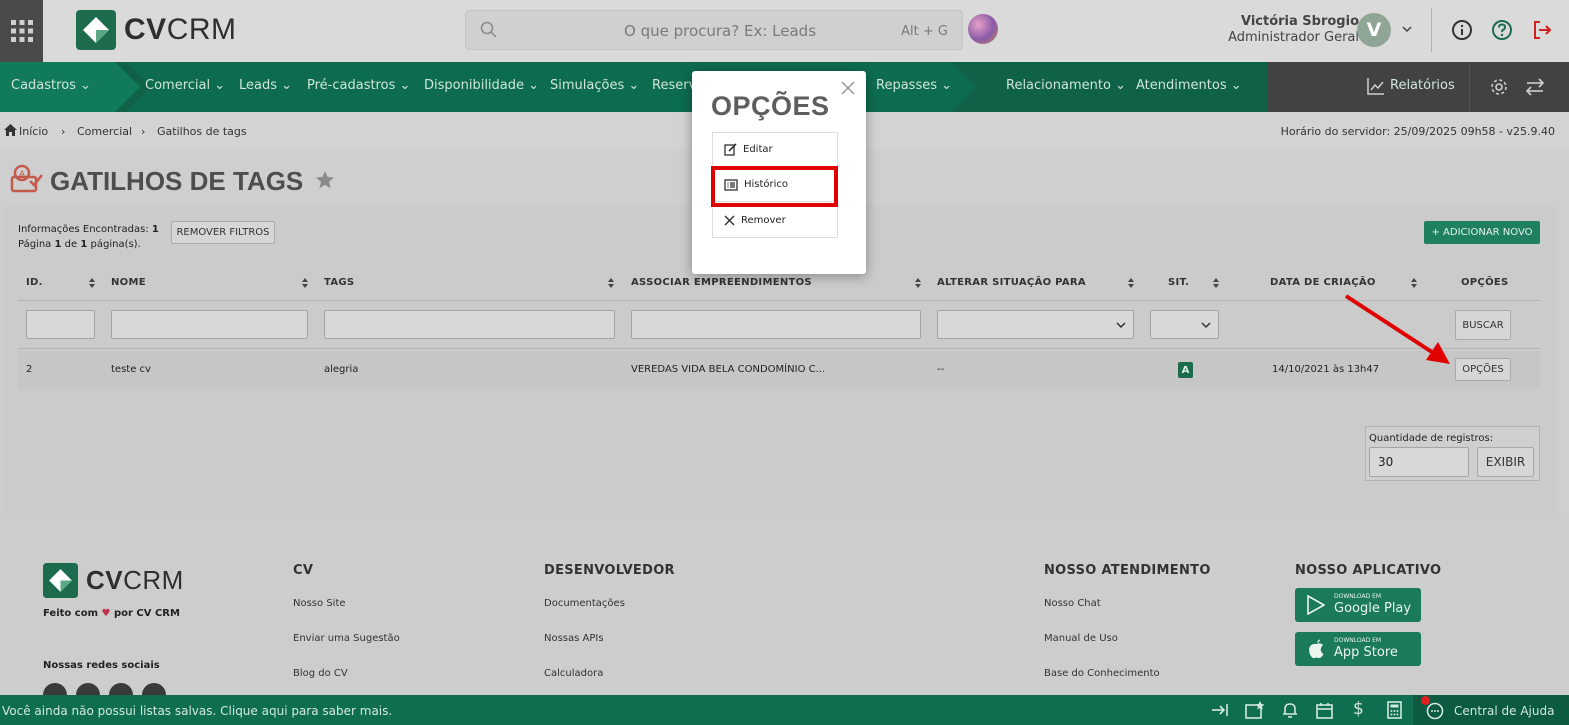  Describe the element at coordinates (33, 131) in the screenshot. I see `breadcrumb-home: Início` at that location.